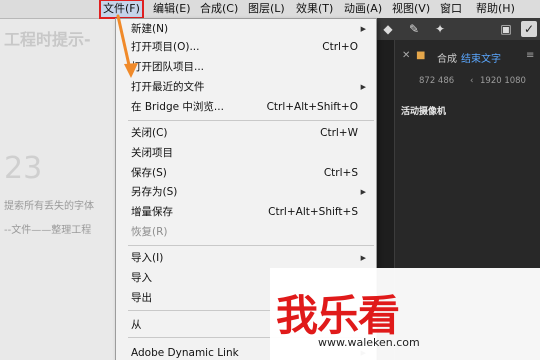 Image resolution: width=540 pixels, height=360 pixels. Describe the element at coordinates (168, 87) in the screenshot. I see `menu-item-label: 打开最近的文件` at that location.